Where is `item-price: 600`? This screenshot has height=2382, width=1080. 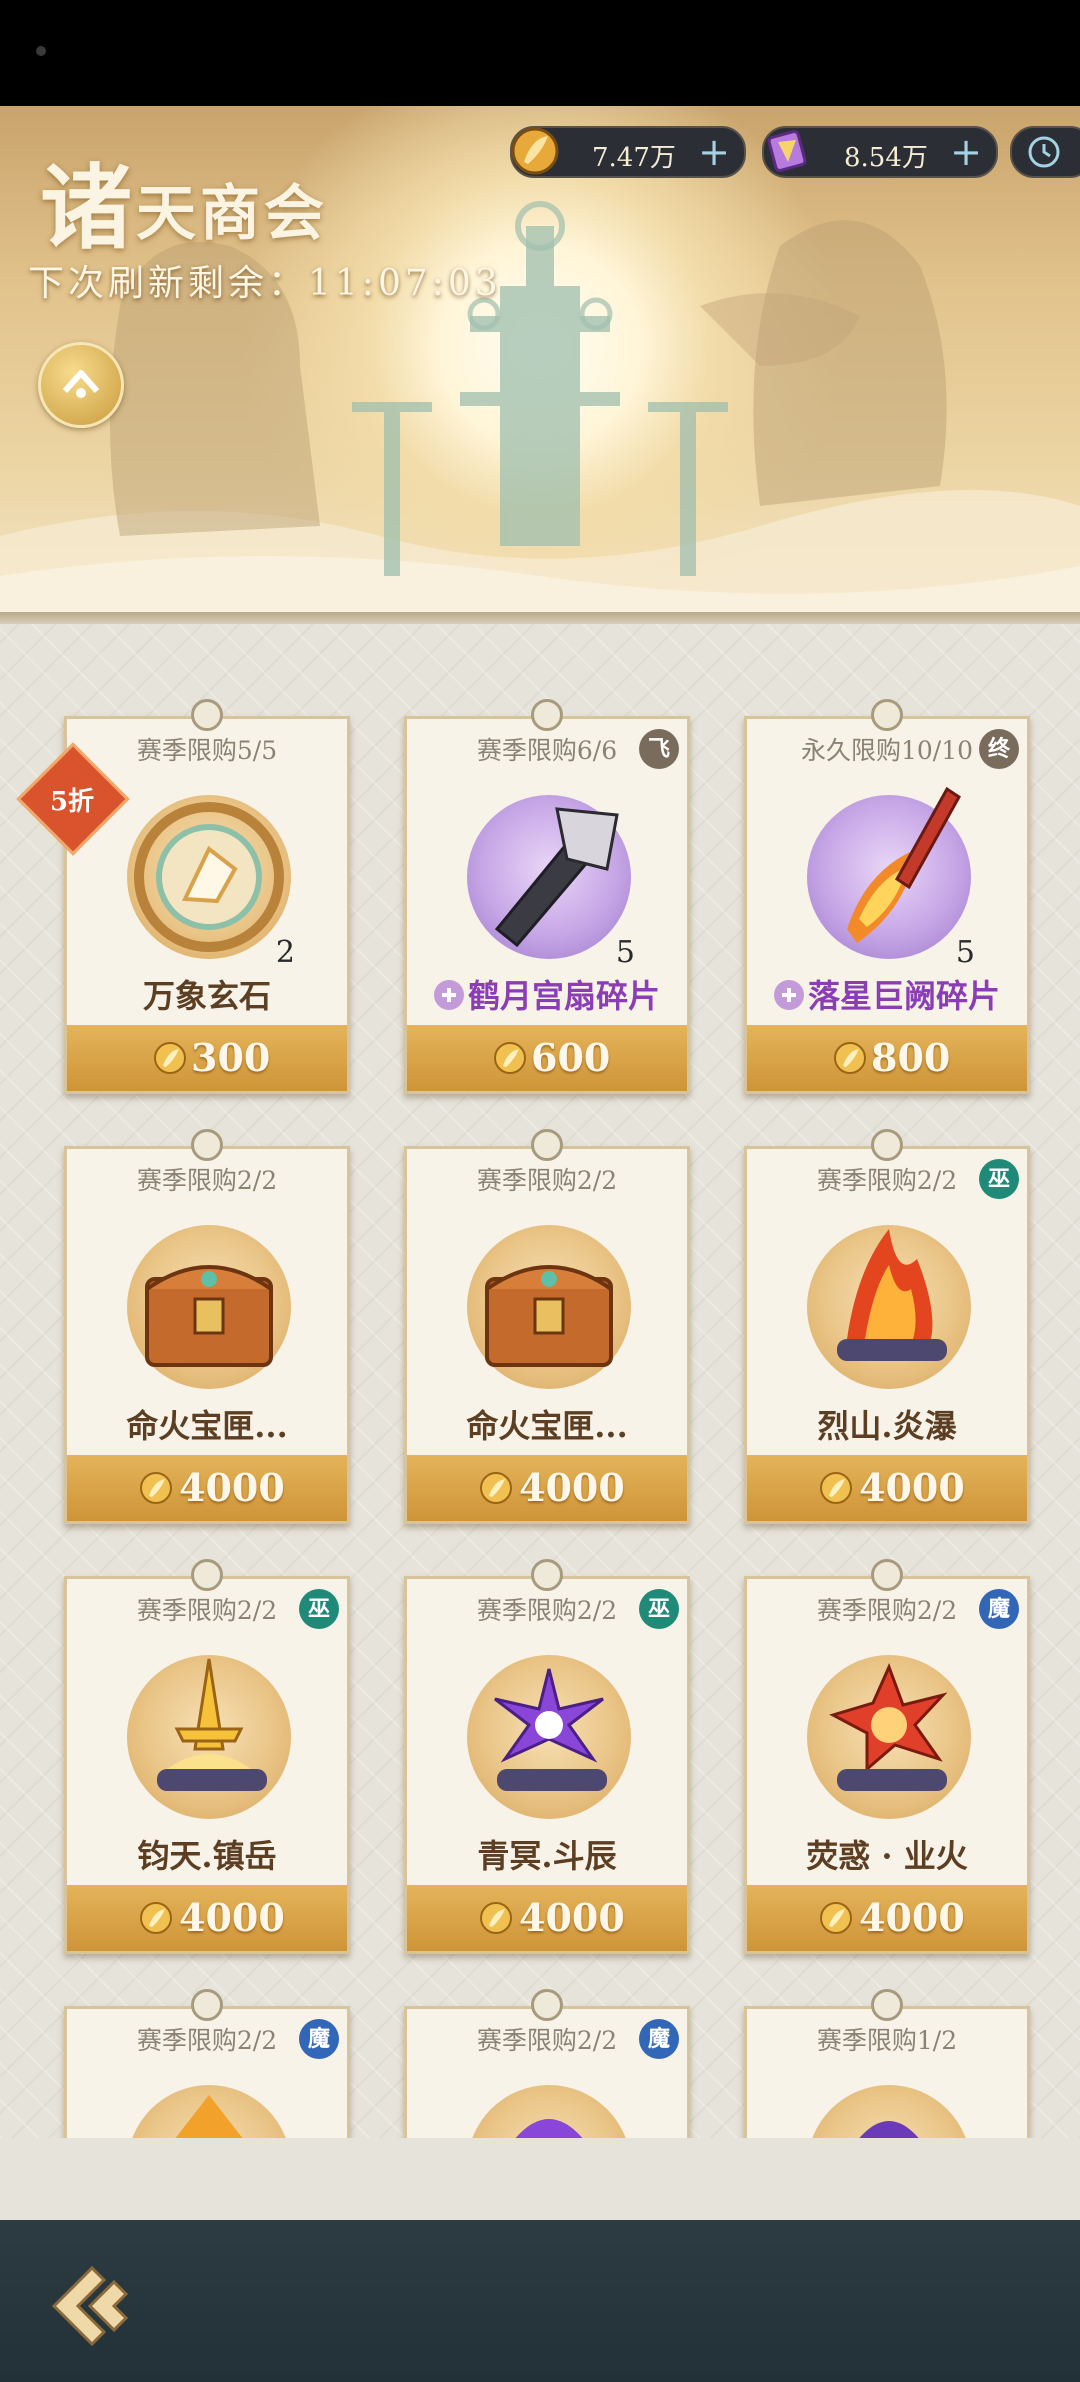
item-price: 600 is located at coordinates (571, 1057).